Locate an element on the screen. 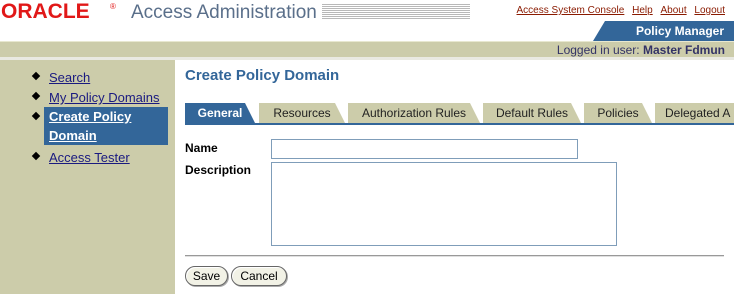 The image size is (734, 294). description-label: Description is located at coordinates (218, 170).